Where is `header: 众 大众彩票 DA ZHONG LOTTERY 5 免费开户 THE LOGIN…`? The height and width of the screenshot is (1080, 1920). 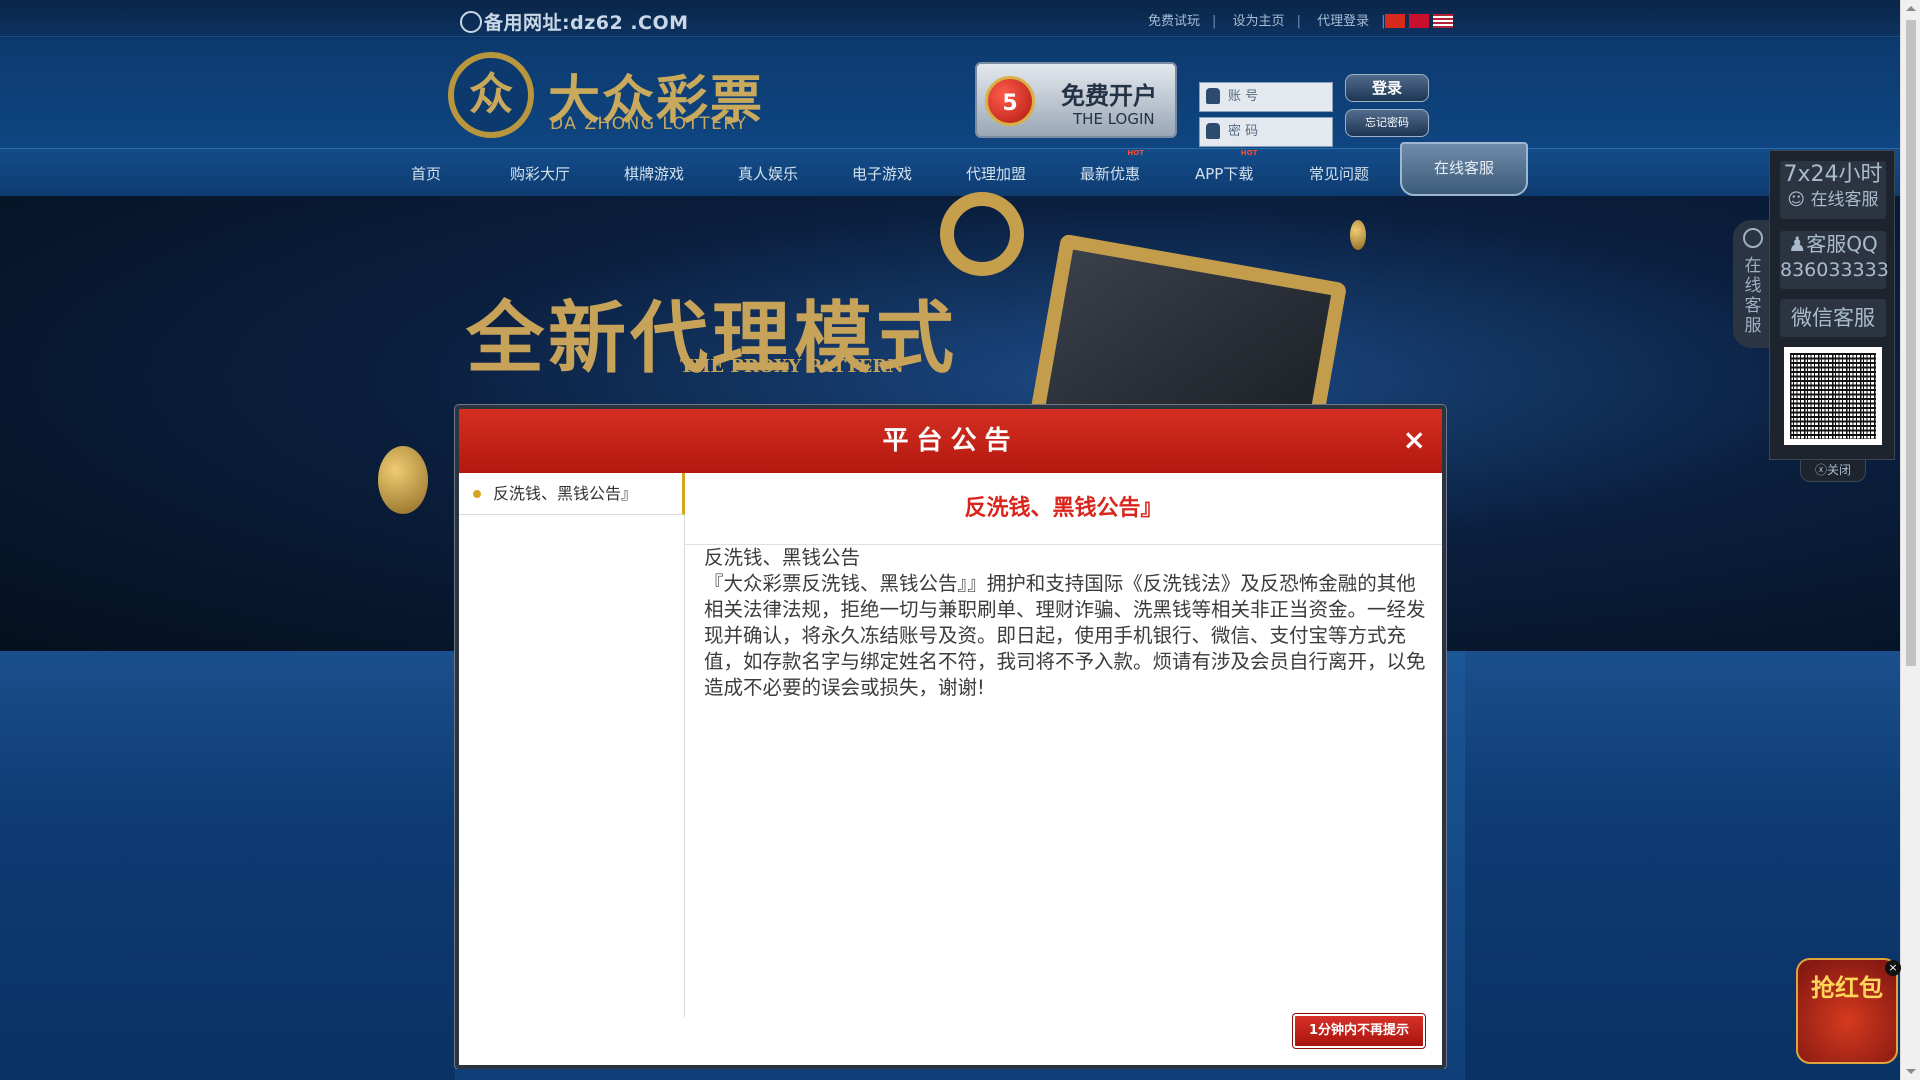
header: 众 大众彩票 DA ZHONG LOTTERY 5 免费开户 THE LOGIN… is located at coordinates (950, 93).